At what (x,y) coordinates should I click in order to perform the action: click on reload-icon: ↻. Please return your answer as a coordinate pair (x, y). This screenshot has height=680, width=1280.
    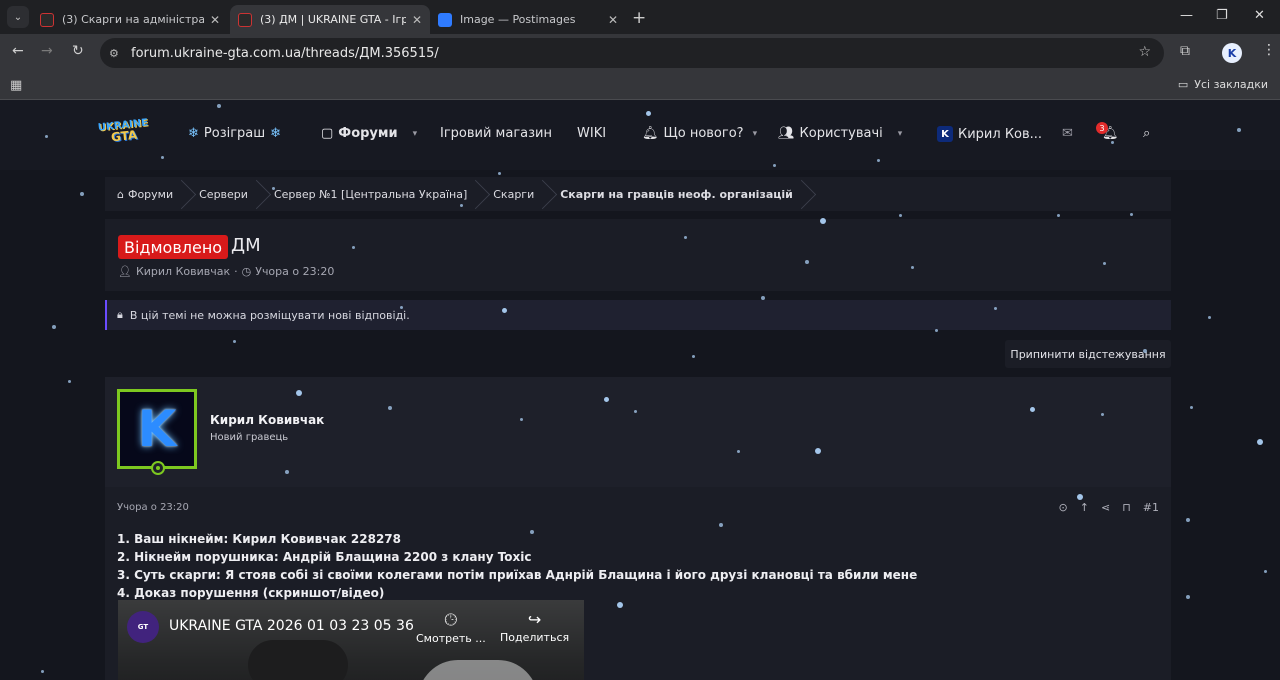
    Looking at the image, I should click on (78, 51).